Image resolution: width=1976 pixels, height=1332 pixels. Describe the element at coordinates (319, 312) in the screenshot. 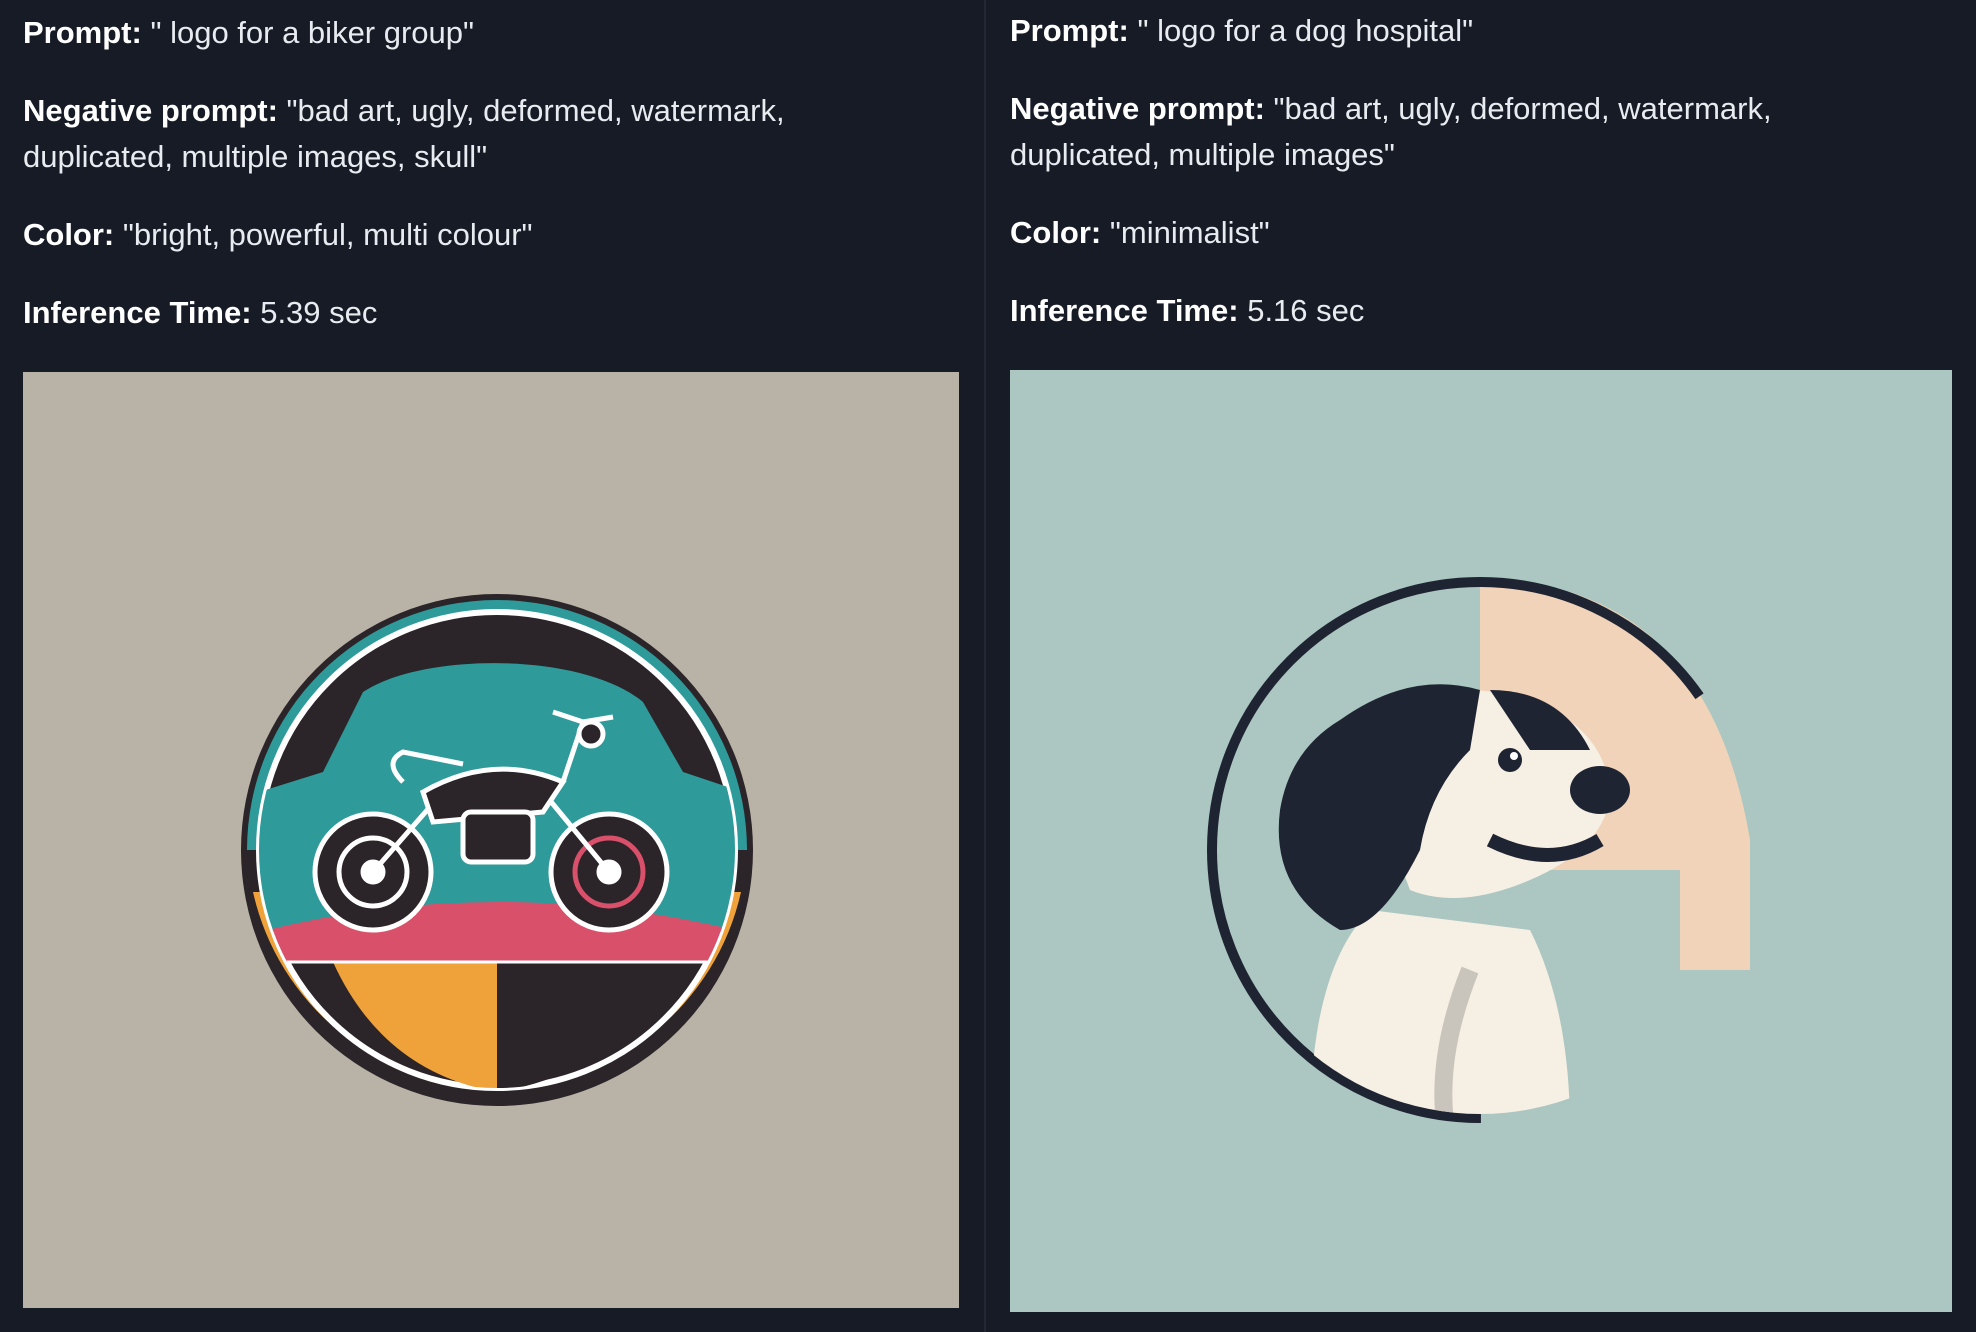

I see `inference-time-value: 5.39 sec` at that location.